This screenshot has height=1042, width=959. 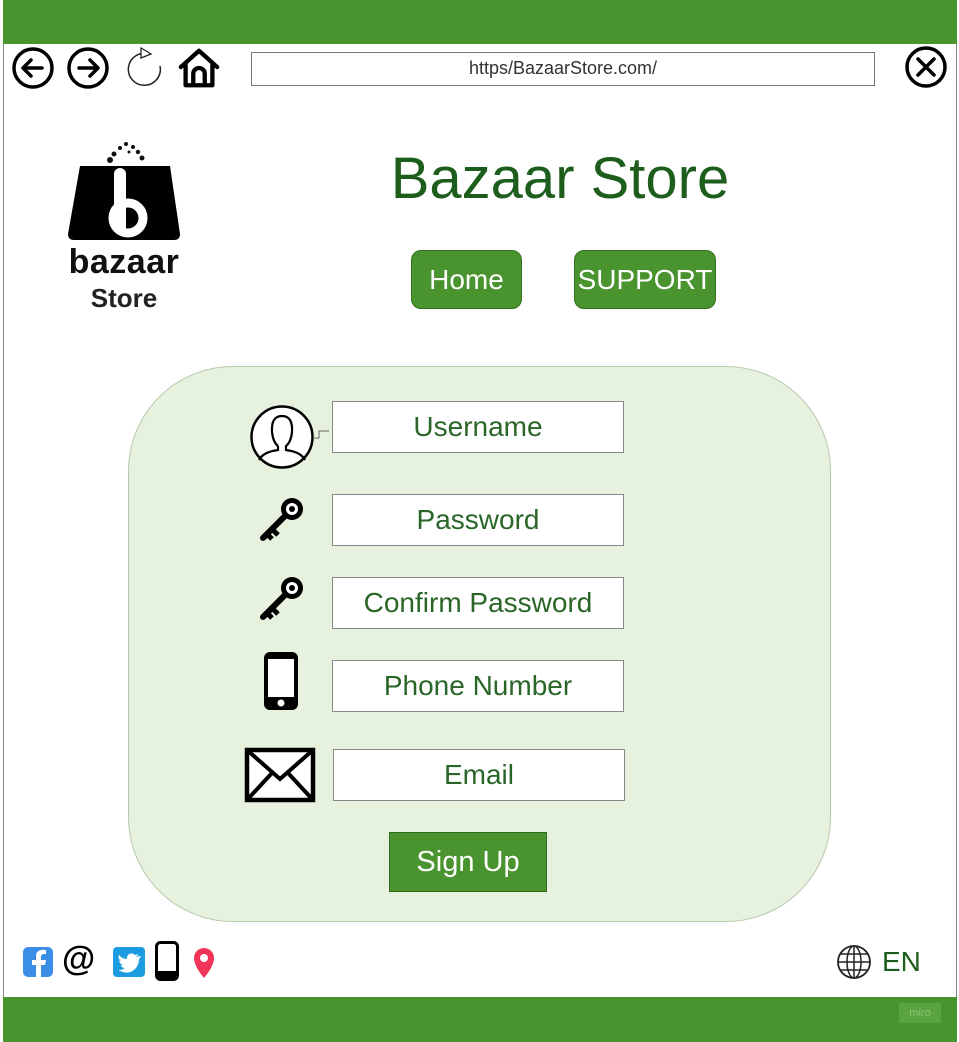 What do you see at coordinates (560, 178) in the screenshot?
I see `site-title: Bazaar Store` at bounding box center [560, 178].